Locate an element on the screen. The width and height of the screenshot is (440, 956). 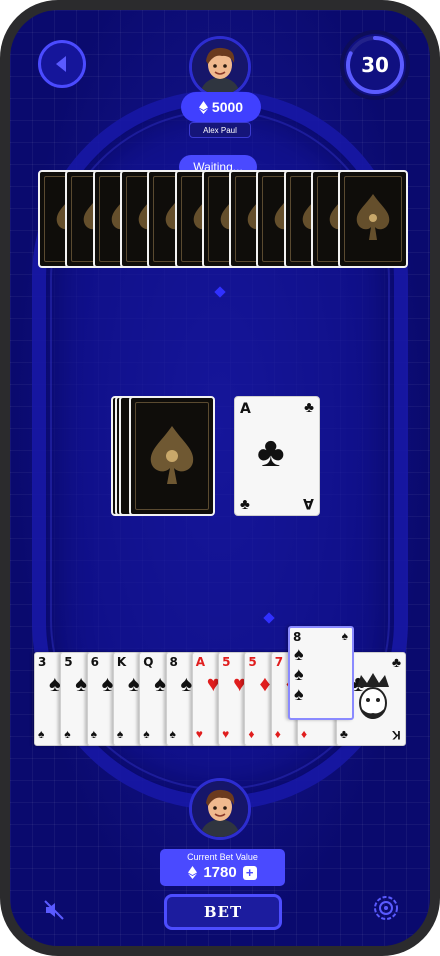
card-suit-icon: ♣ is located at coordinates (396, 662).